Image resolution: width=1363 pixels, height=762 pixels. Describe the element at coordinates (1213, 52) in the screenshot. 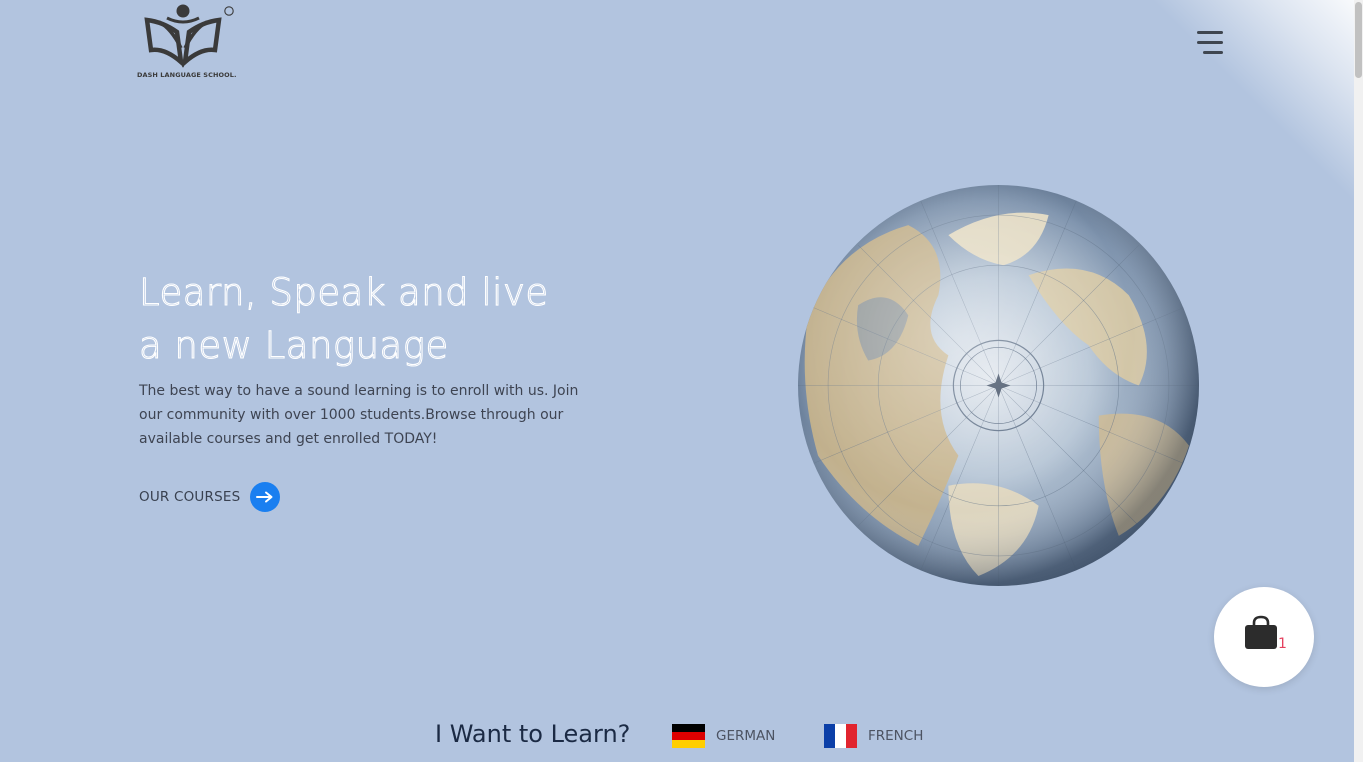

I see `menu-line-bottom` at that location.